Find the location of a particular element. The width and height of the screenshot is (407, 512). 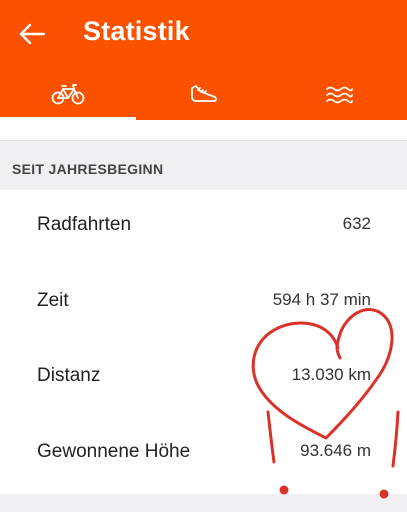

stat-value: 632 is located at coordinates (356, 223).